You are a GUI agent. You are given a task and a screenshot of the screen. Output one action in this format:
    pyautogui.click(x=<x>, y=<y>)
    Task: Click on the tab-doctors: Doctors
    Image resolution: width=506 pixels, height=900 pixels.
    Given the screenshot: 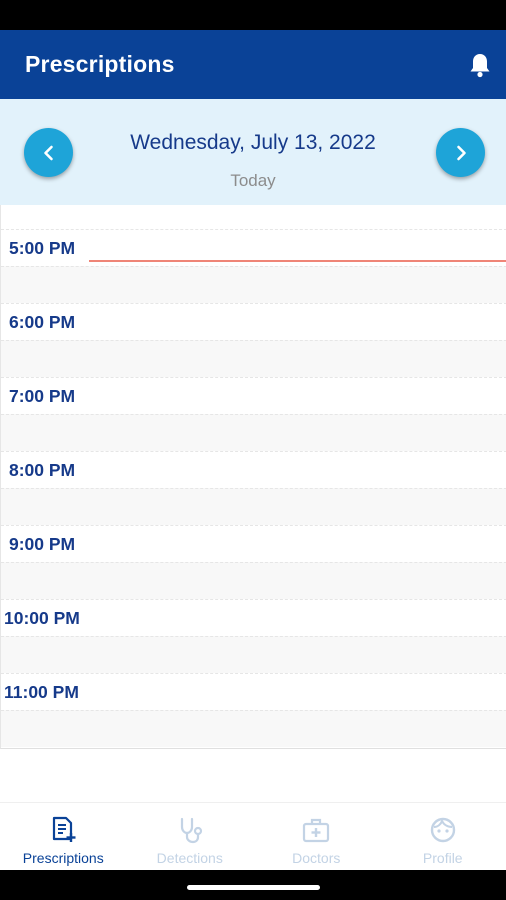 What is the action you would take?
    pyautogui.click(x=316, y=836)
    